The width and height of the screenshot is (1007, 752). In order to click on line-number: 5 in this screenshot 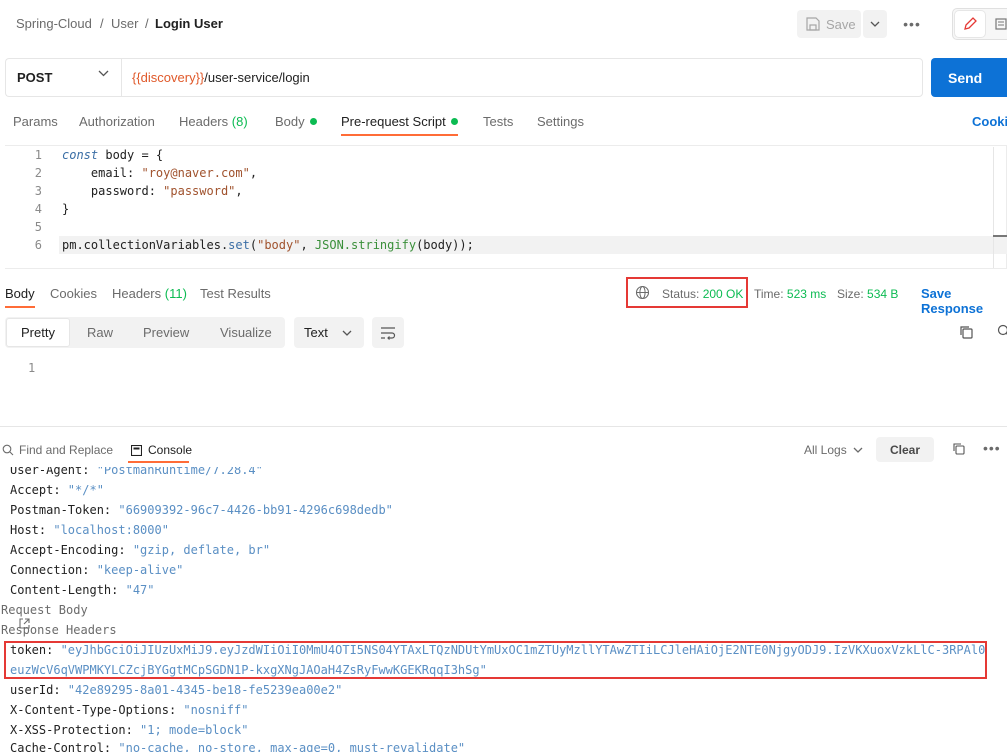, I will do `click(38, 227)`.